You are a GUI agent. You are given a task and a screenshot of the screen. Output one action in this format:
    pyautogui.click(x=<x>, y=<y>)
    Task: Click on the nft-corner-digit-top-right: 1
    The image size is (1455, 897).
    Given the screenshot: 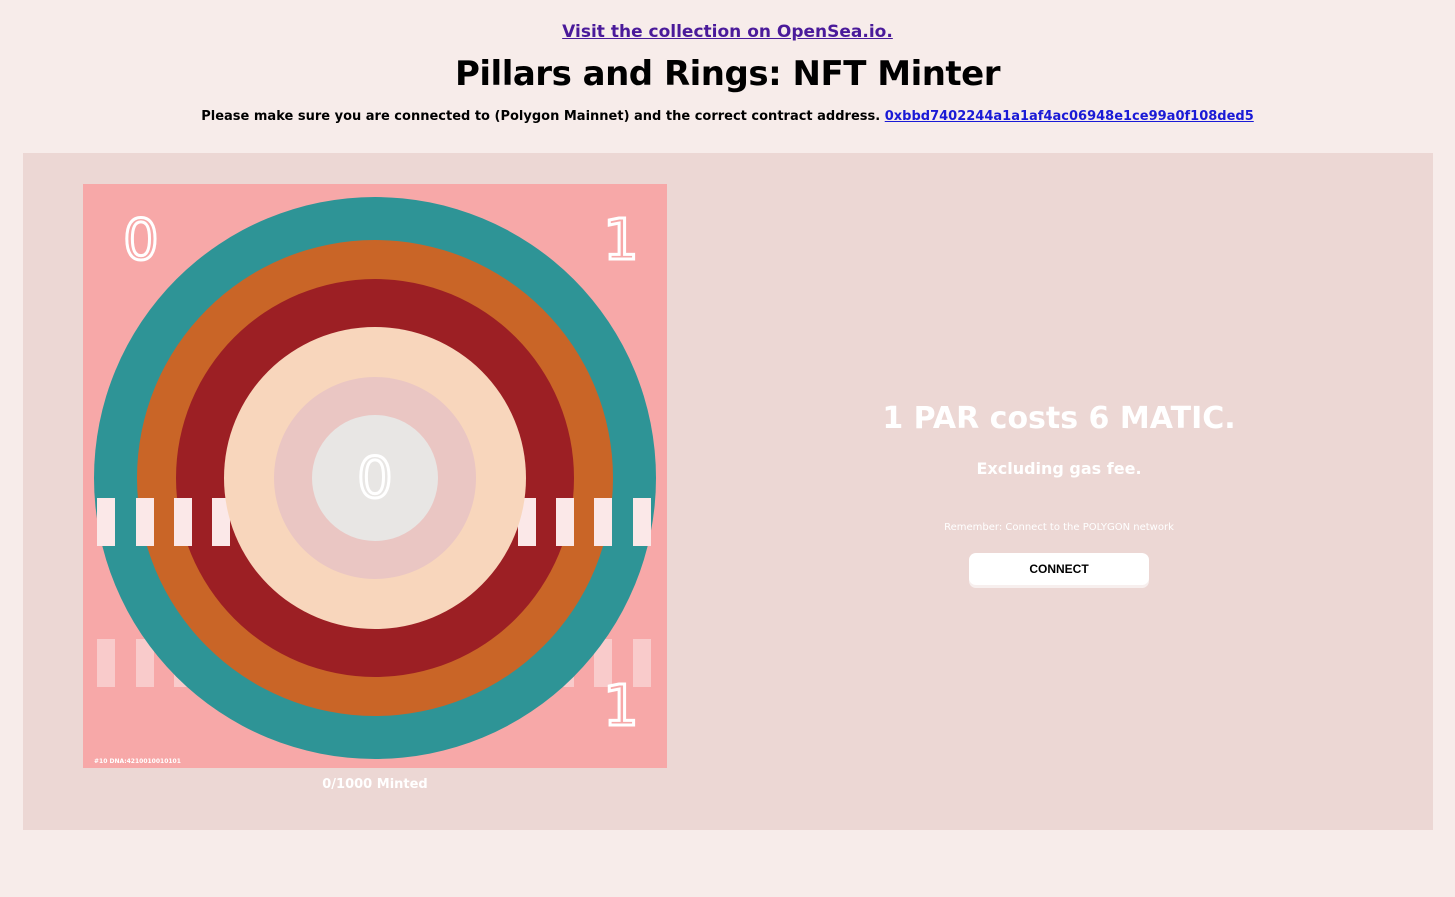 What is the action you would take?
    pyautogui.click(x=621, y=240)
    